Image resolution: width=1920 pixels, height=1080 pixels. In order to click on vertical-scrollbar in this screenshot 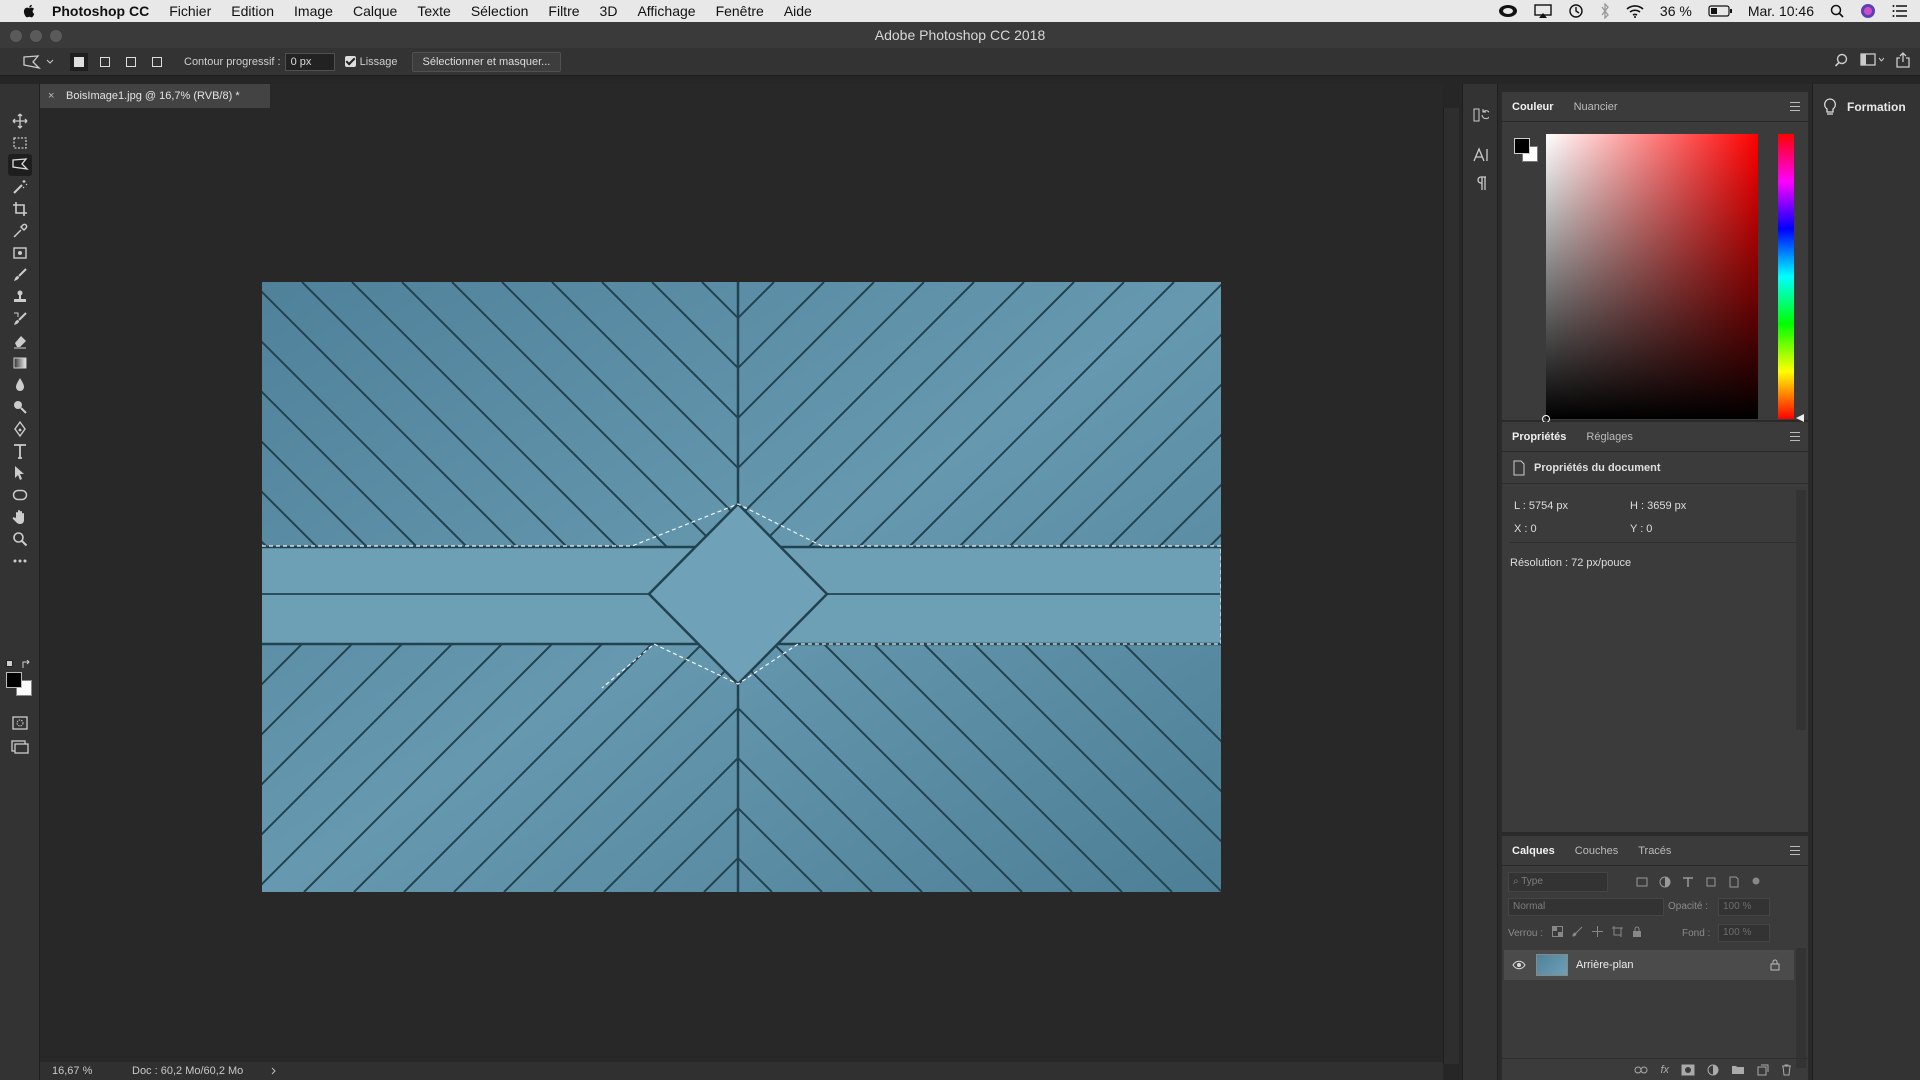, I will do `click(1451, 586)`.